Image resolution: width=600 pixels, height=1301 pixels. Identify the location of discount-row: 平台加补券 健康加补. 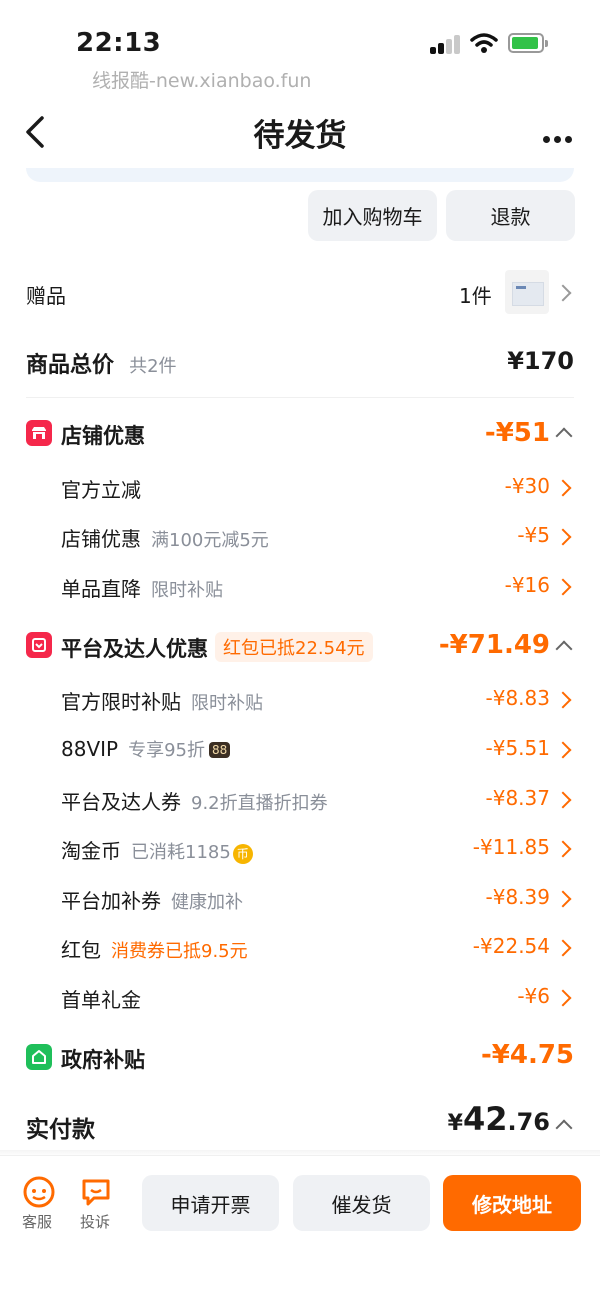
(152, 899).